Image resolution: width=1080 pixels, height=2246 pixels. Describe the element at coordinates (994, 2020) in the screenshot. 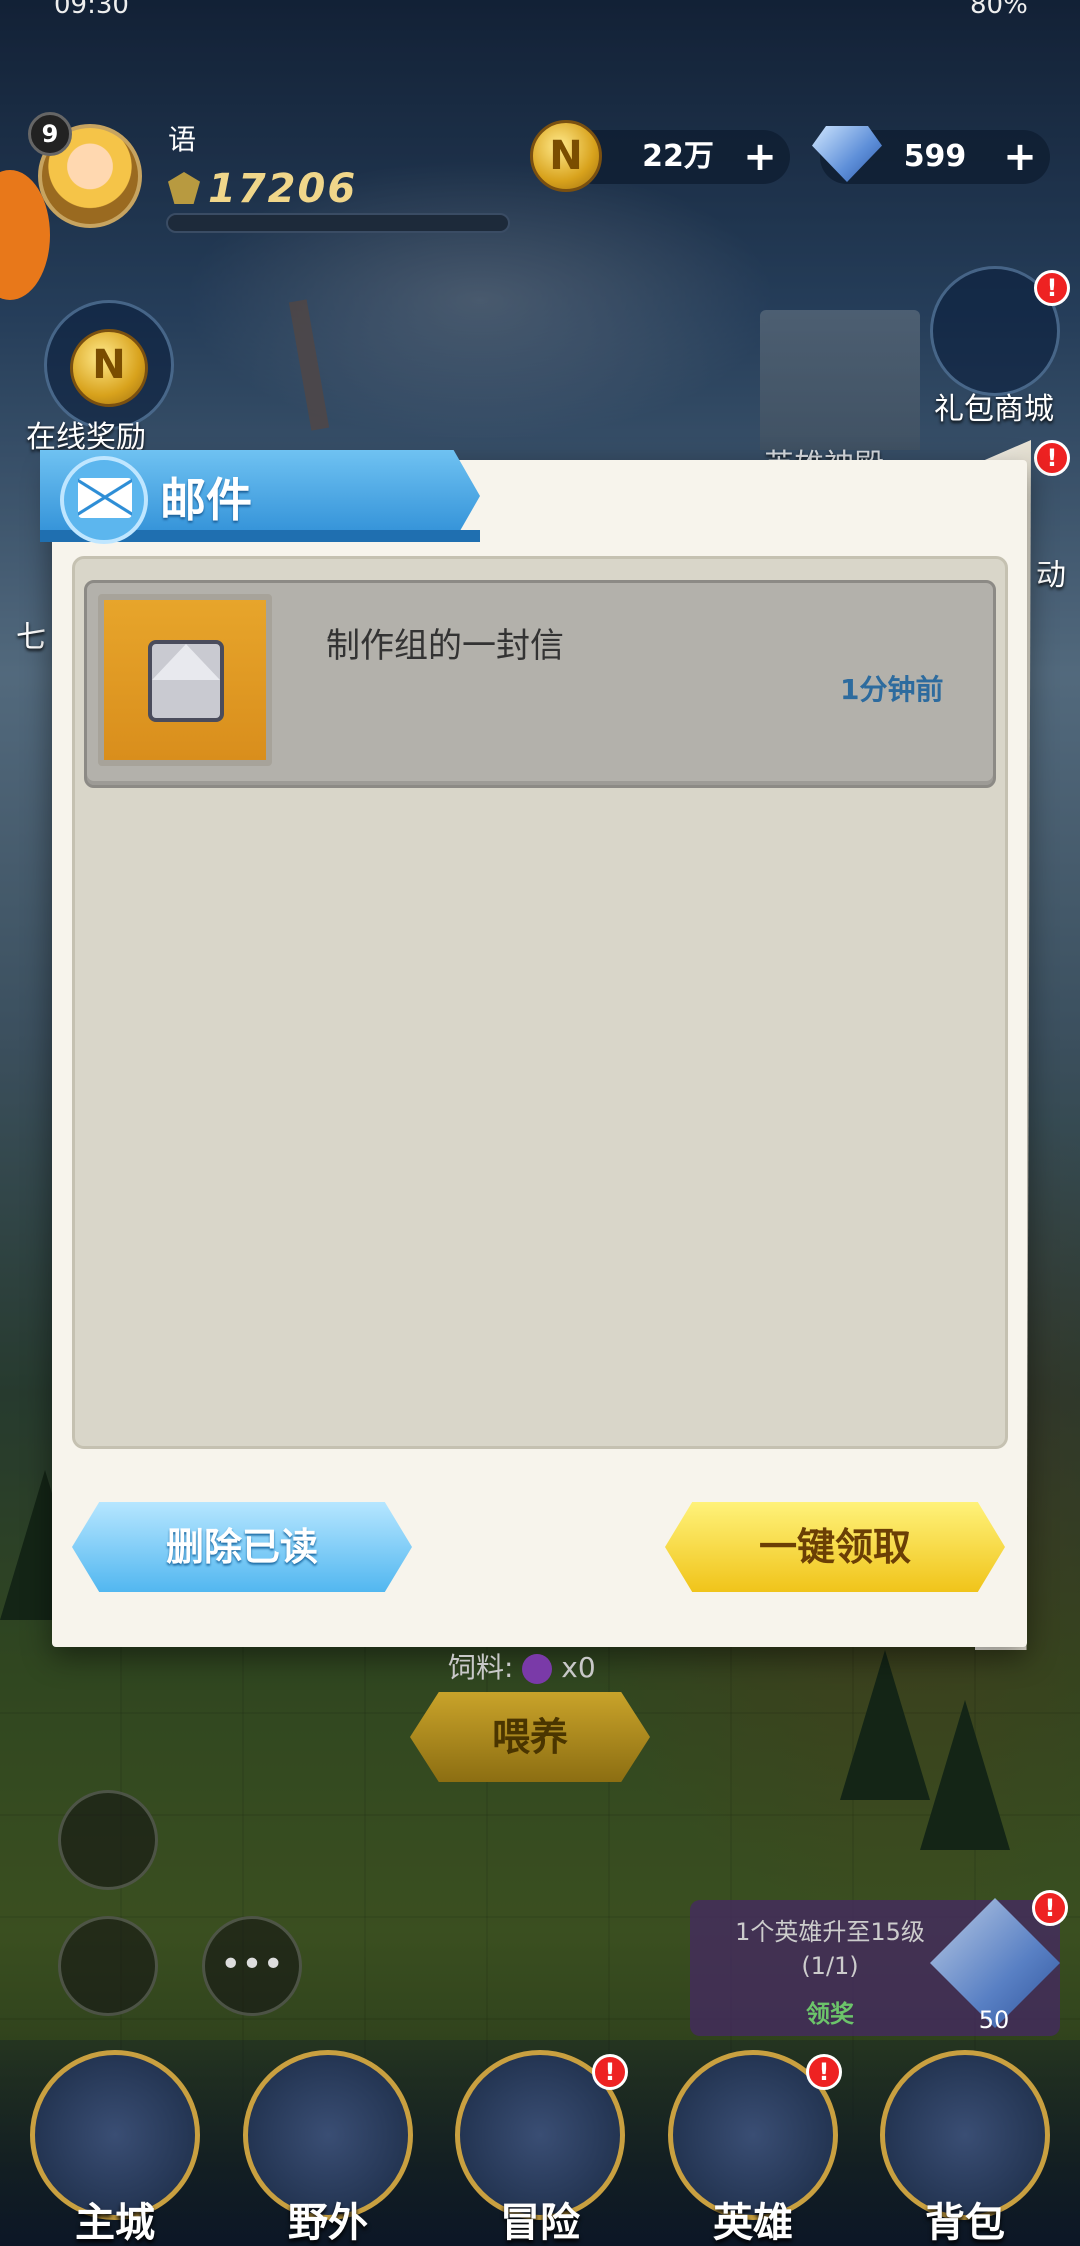

I see `task-reward-amount: 50` at that location.